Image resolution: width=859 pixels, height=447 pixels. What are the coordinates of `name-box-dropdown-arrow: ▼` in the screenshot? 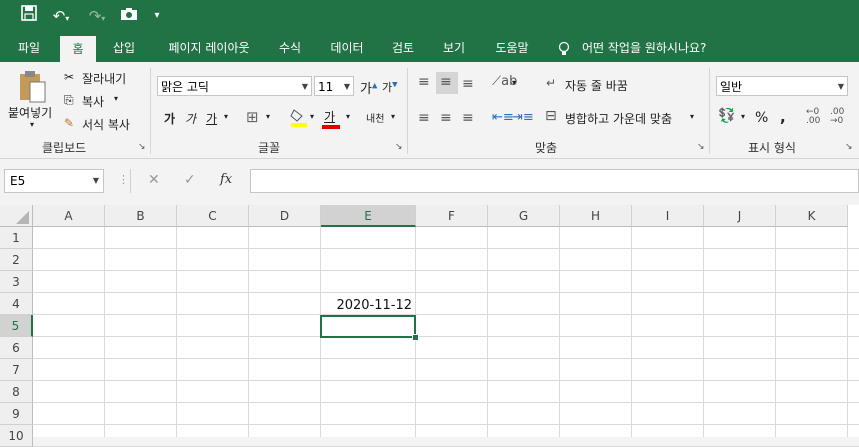 It's located at (96, 181).